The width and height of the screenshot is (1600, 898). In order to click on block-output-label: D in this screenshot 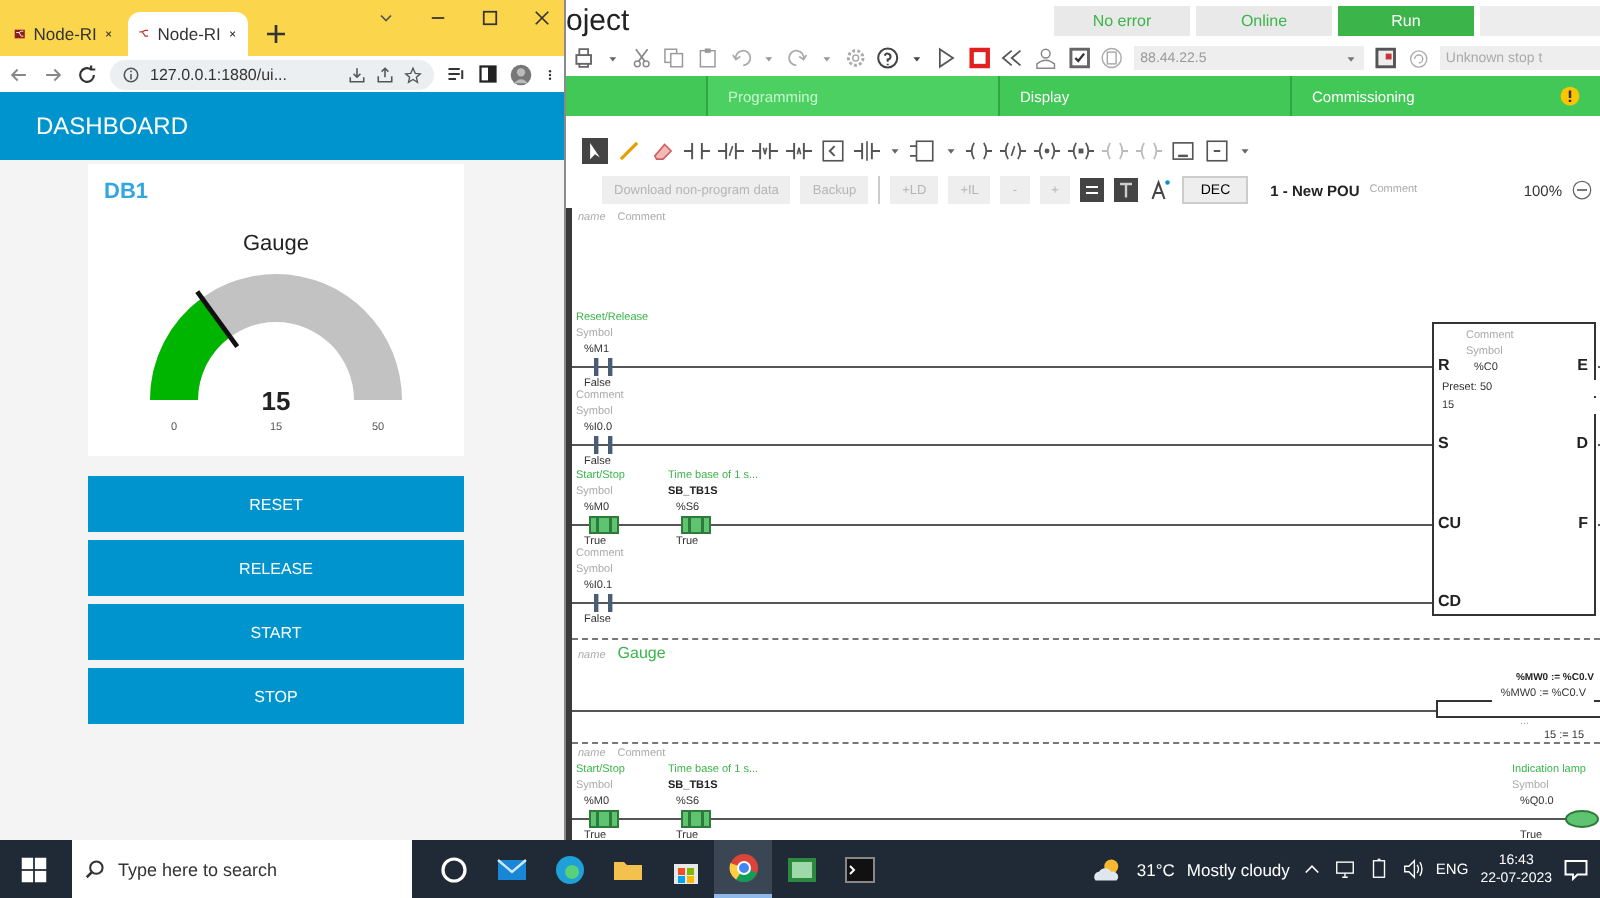, I will do `click(1582, 443)`.